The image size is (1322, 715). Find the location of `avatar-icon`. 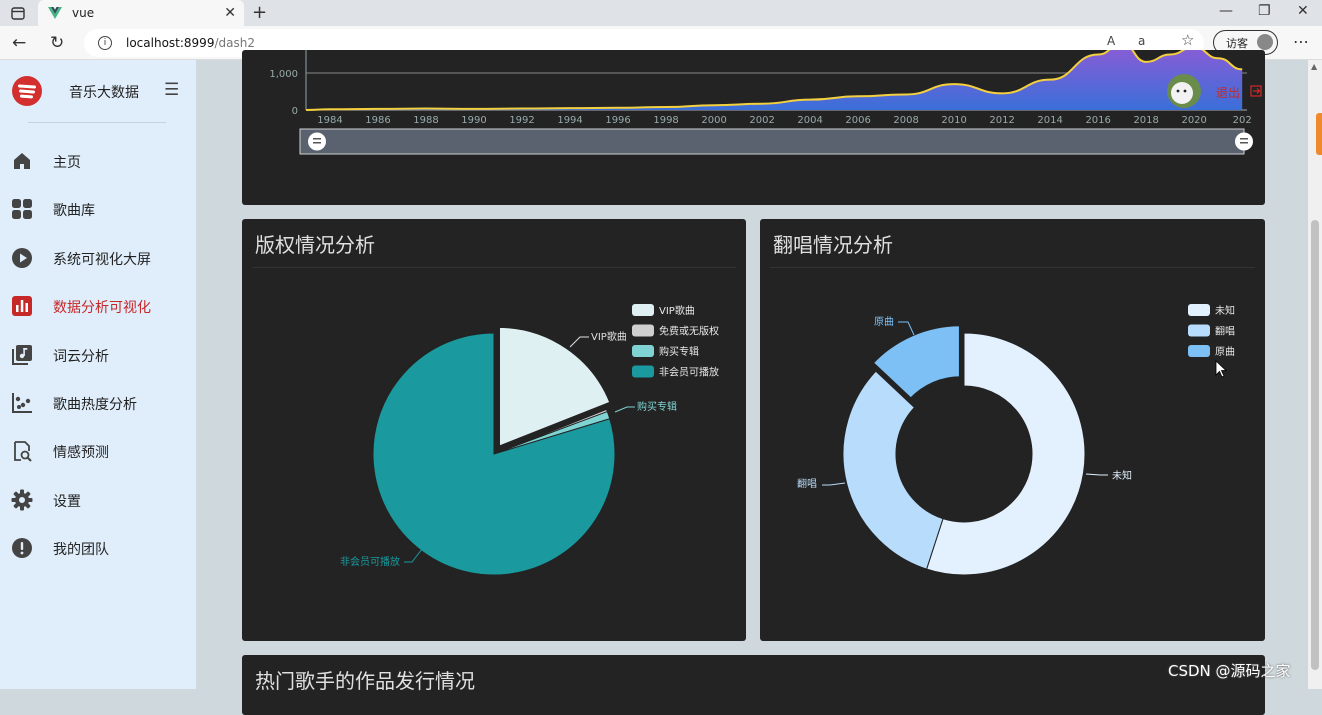

avatar-icon is located at coordinates (1265, 42).